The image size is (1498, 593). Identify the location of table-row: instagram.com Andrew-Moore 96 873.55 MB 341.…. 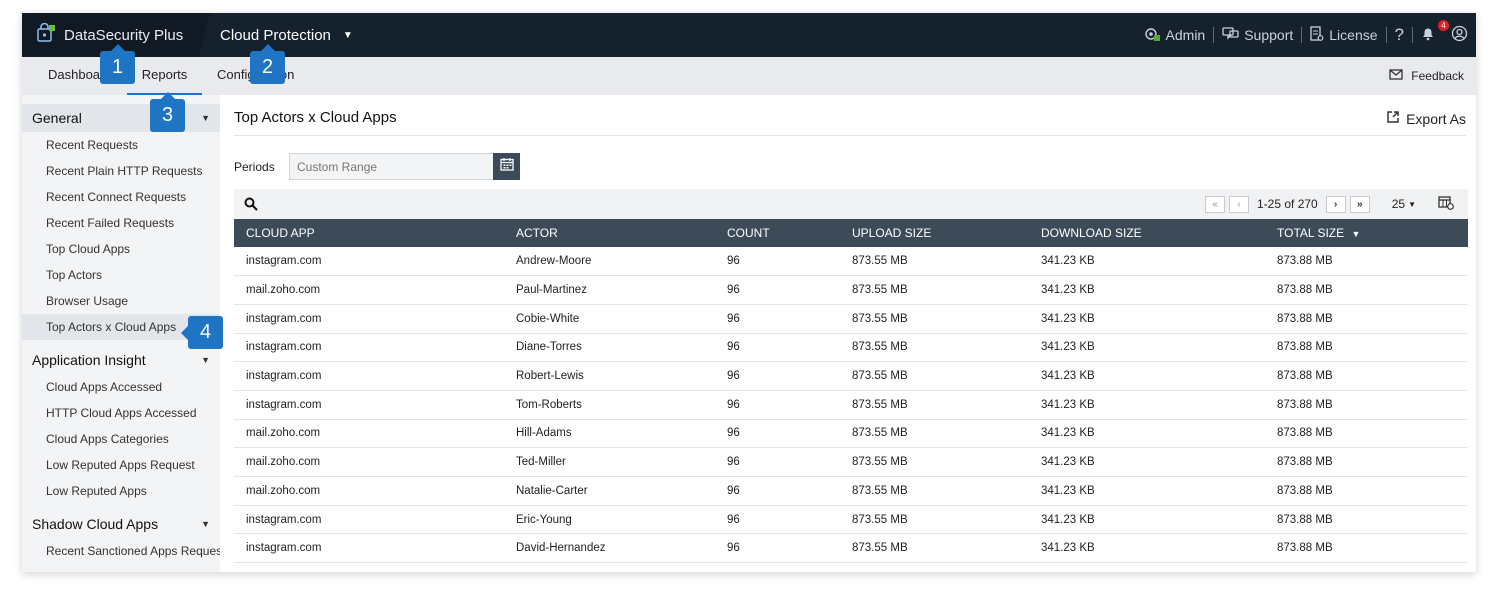
(851, 262).